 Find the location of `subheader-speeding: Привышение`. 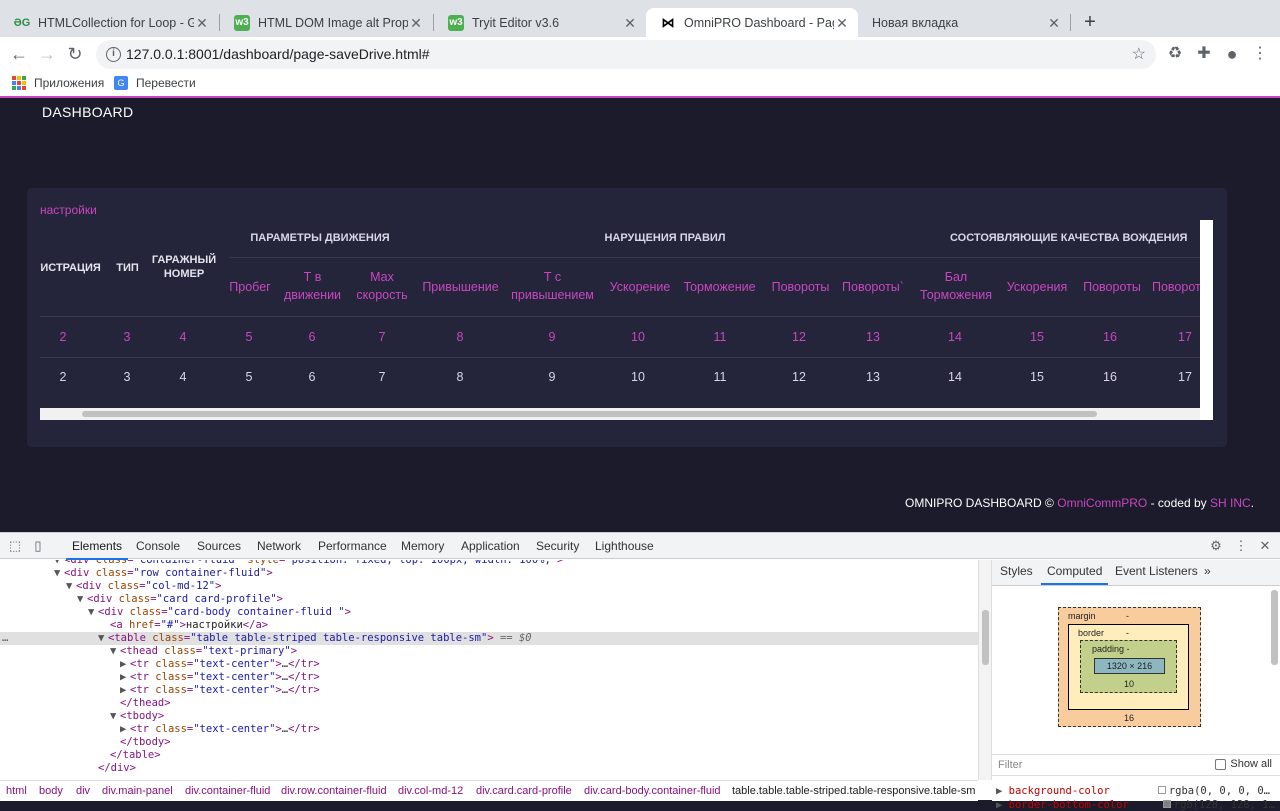

subheader-speeding: Привышение is located at coordinates (460, 287).